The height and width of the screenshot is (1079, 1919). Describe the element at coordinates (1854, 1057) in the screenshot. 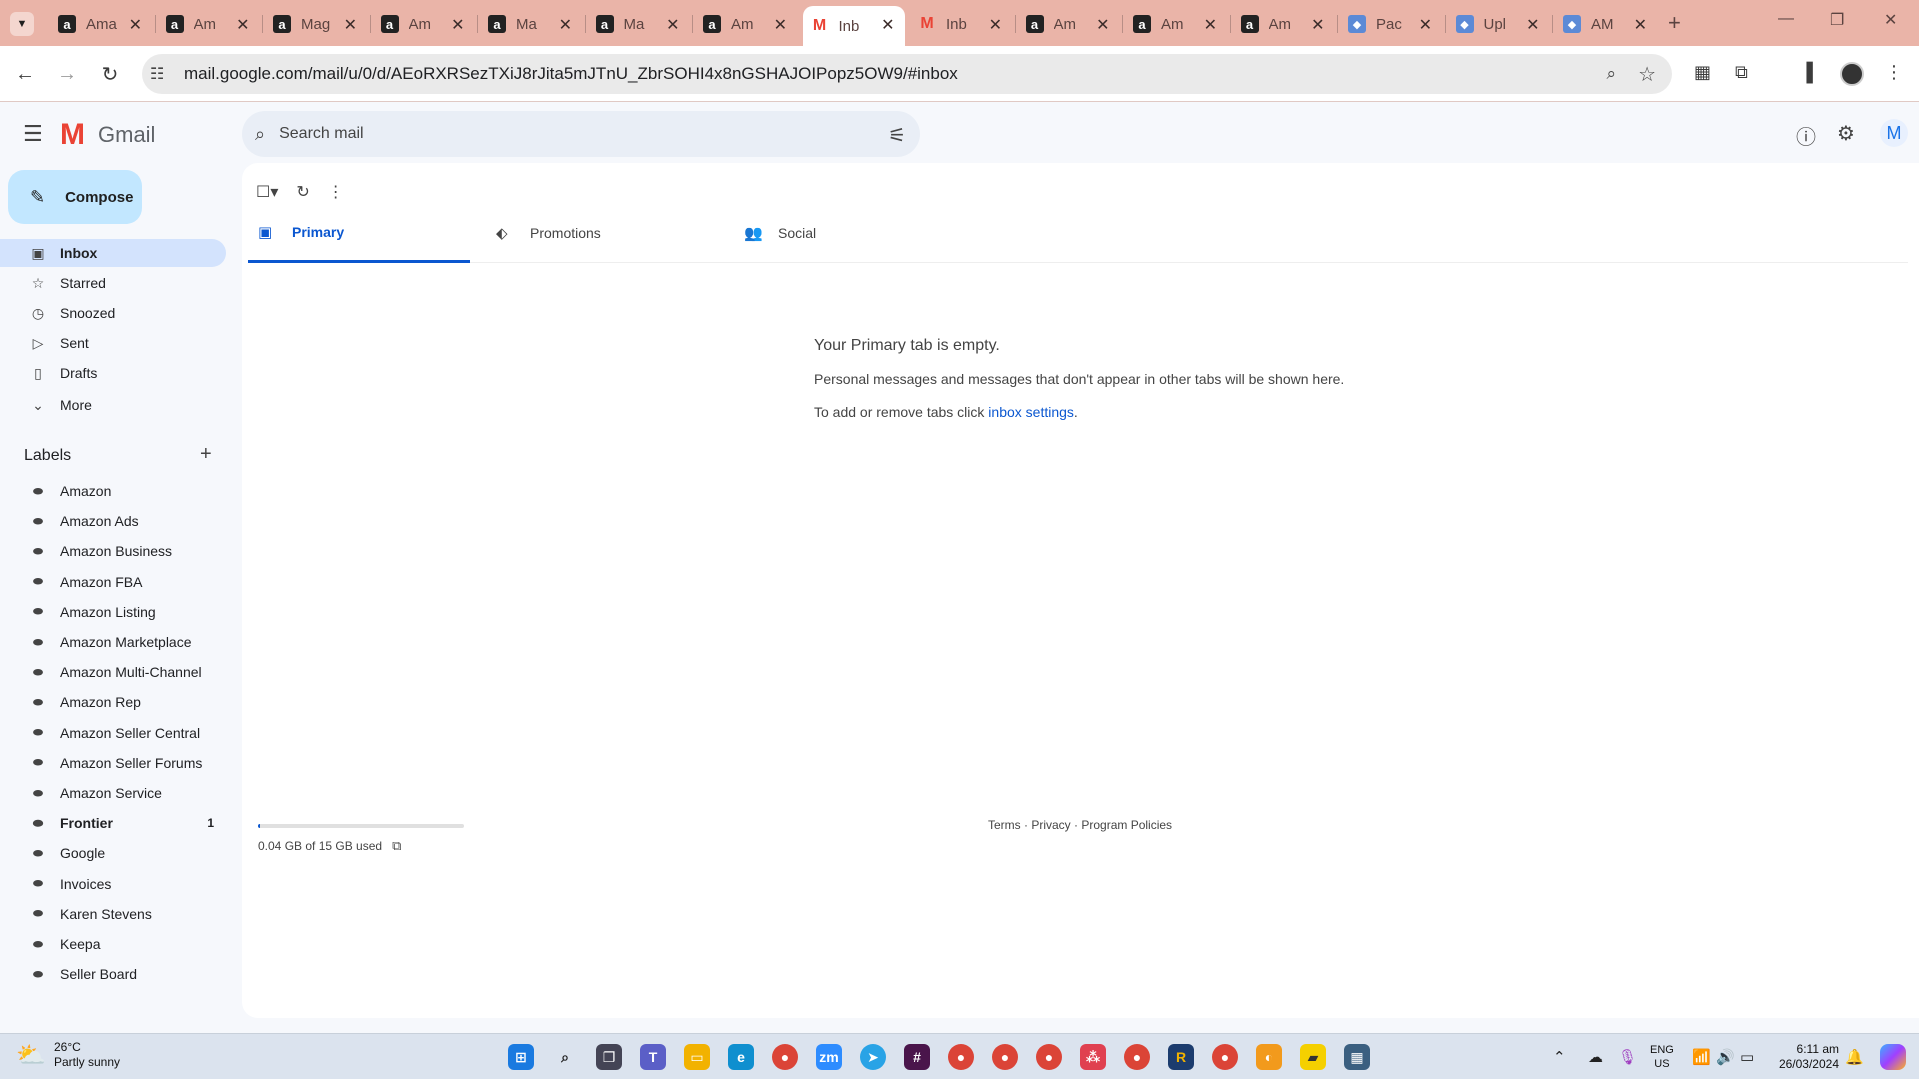

I see `notification-bell-icon: 🔔` at that location.